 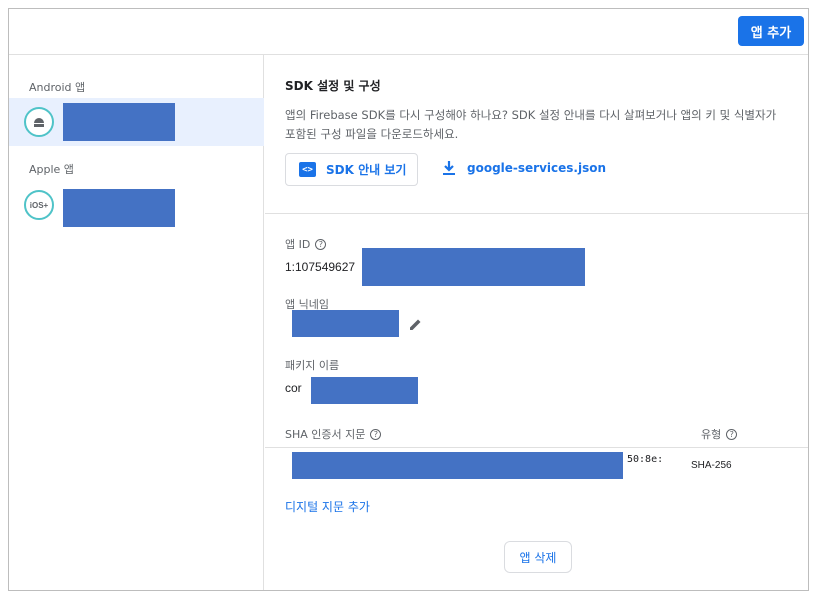 I want to click on sdk-guide-button: <> SDK 안내 보기, so click(x=351, y=169).